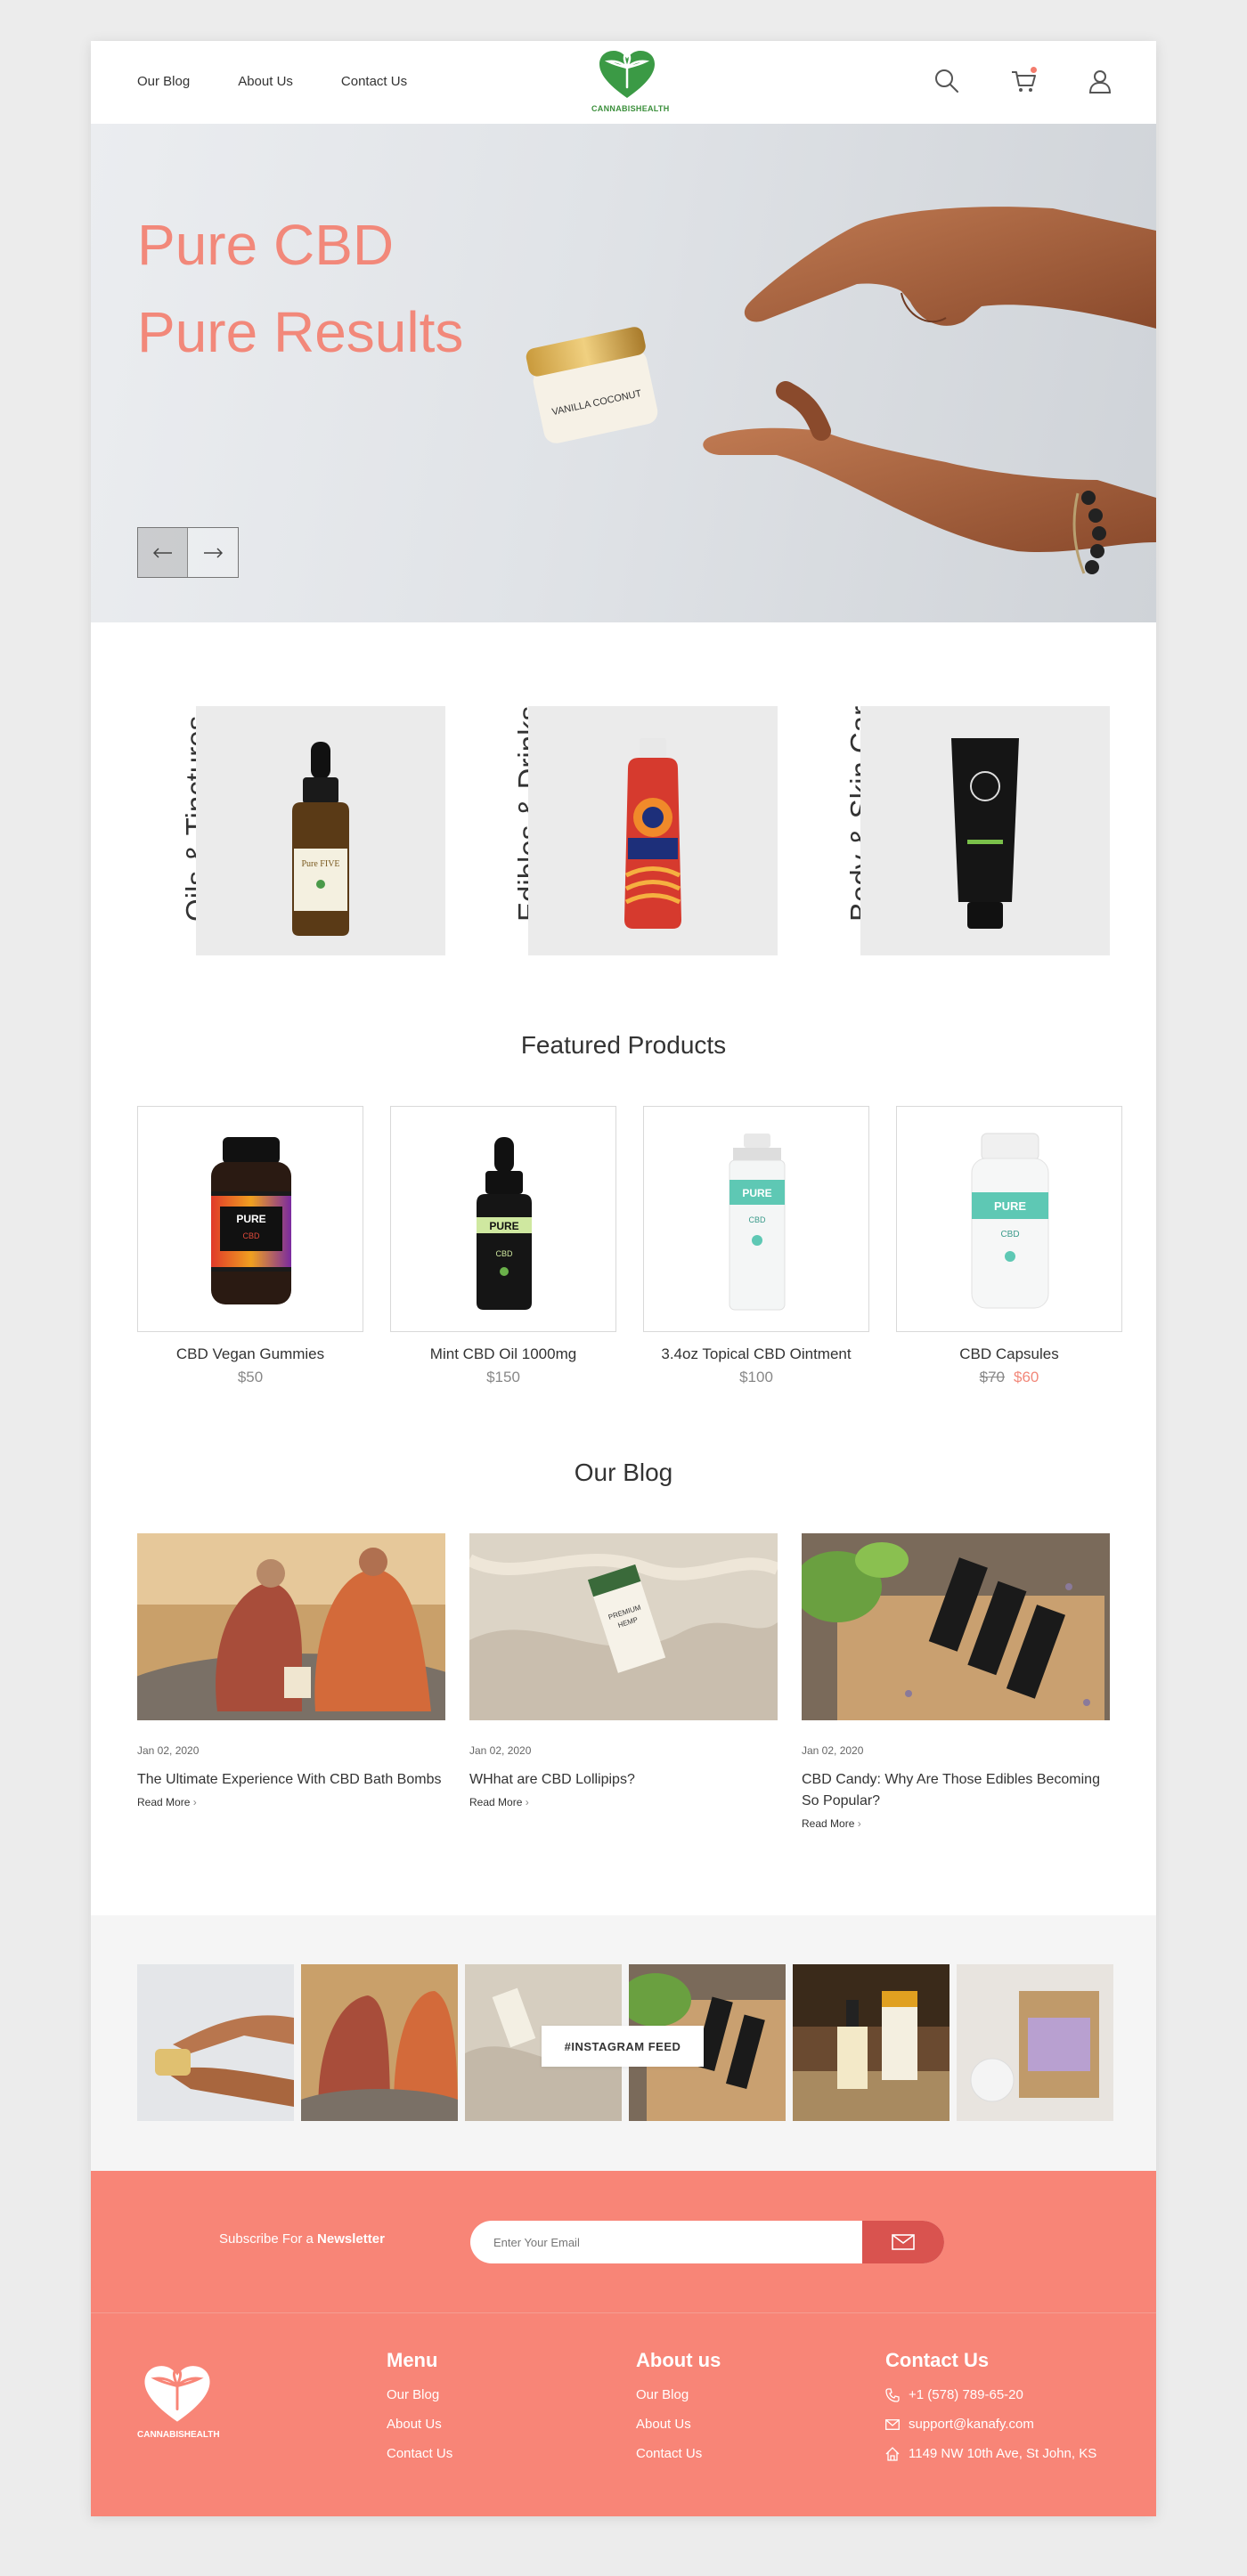 This screenshot has width=1247, height=2576. I want to click on product-price: $70 $60, so click(1009, 1377).